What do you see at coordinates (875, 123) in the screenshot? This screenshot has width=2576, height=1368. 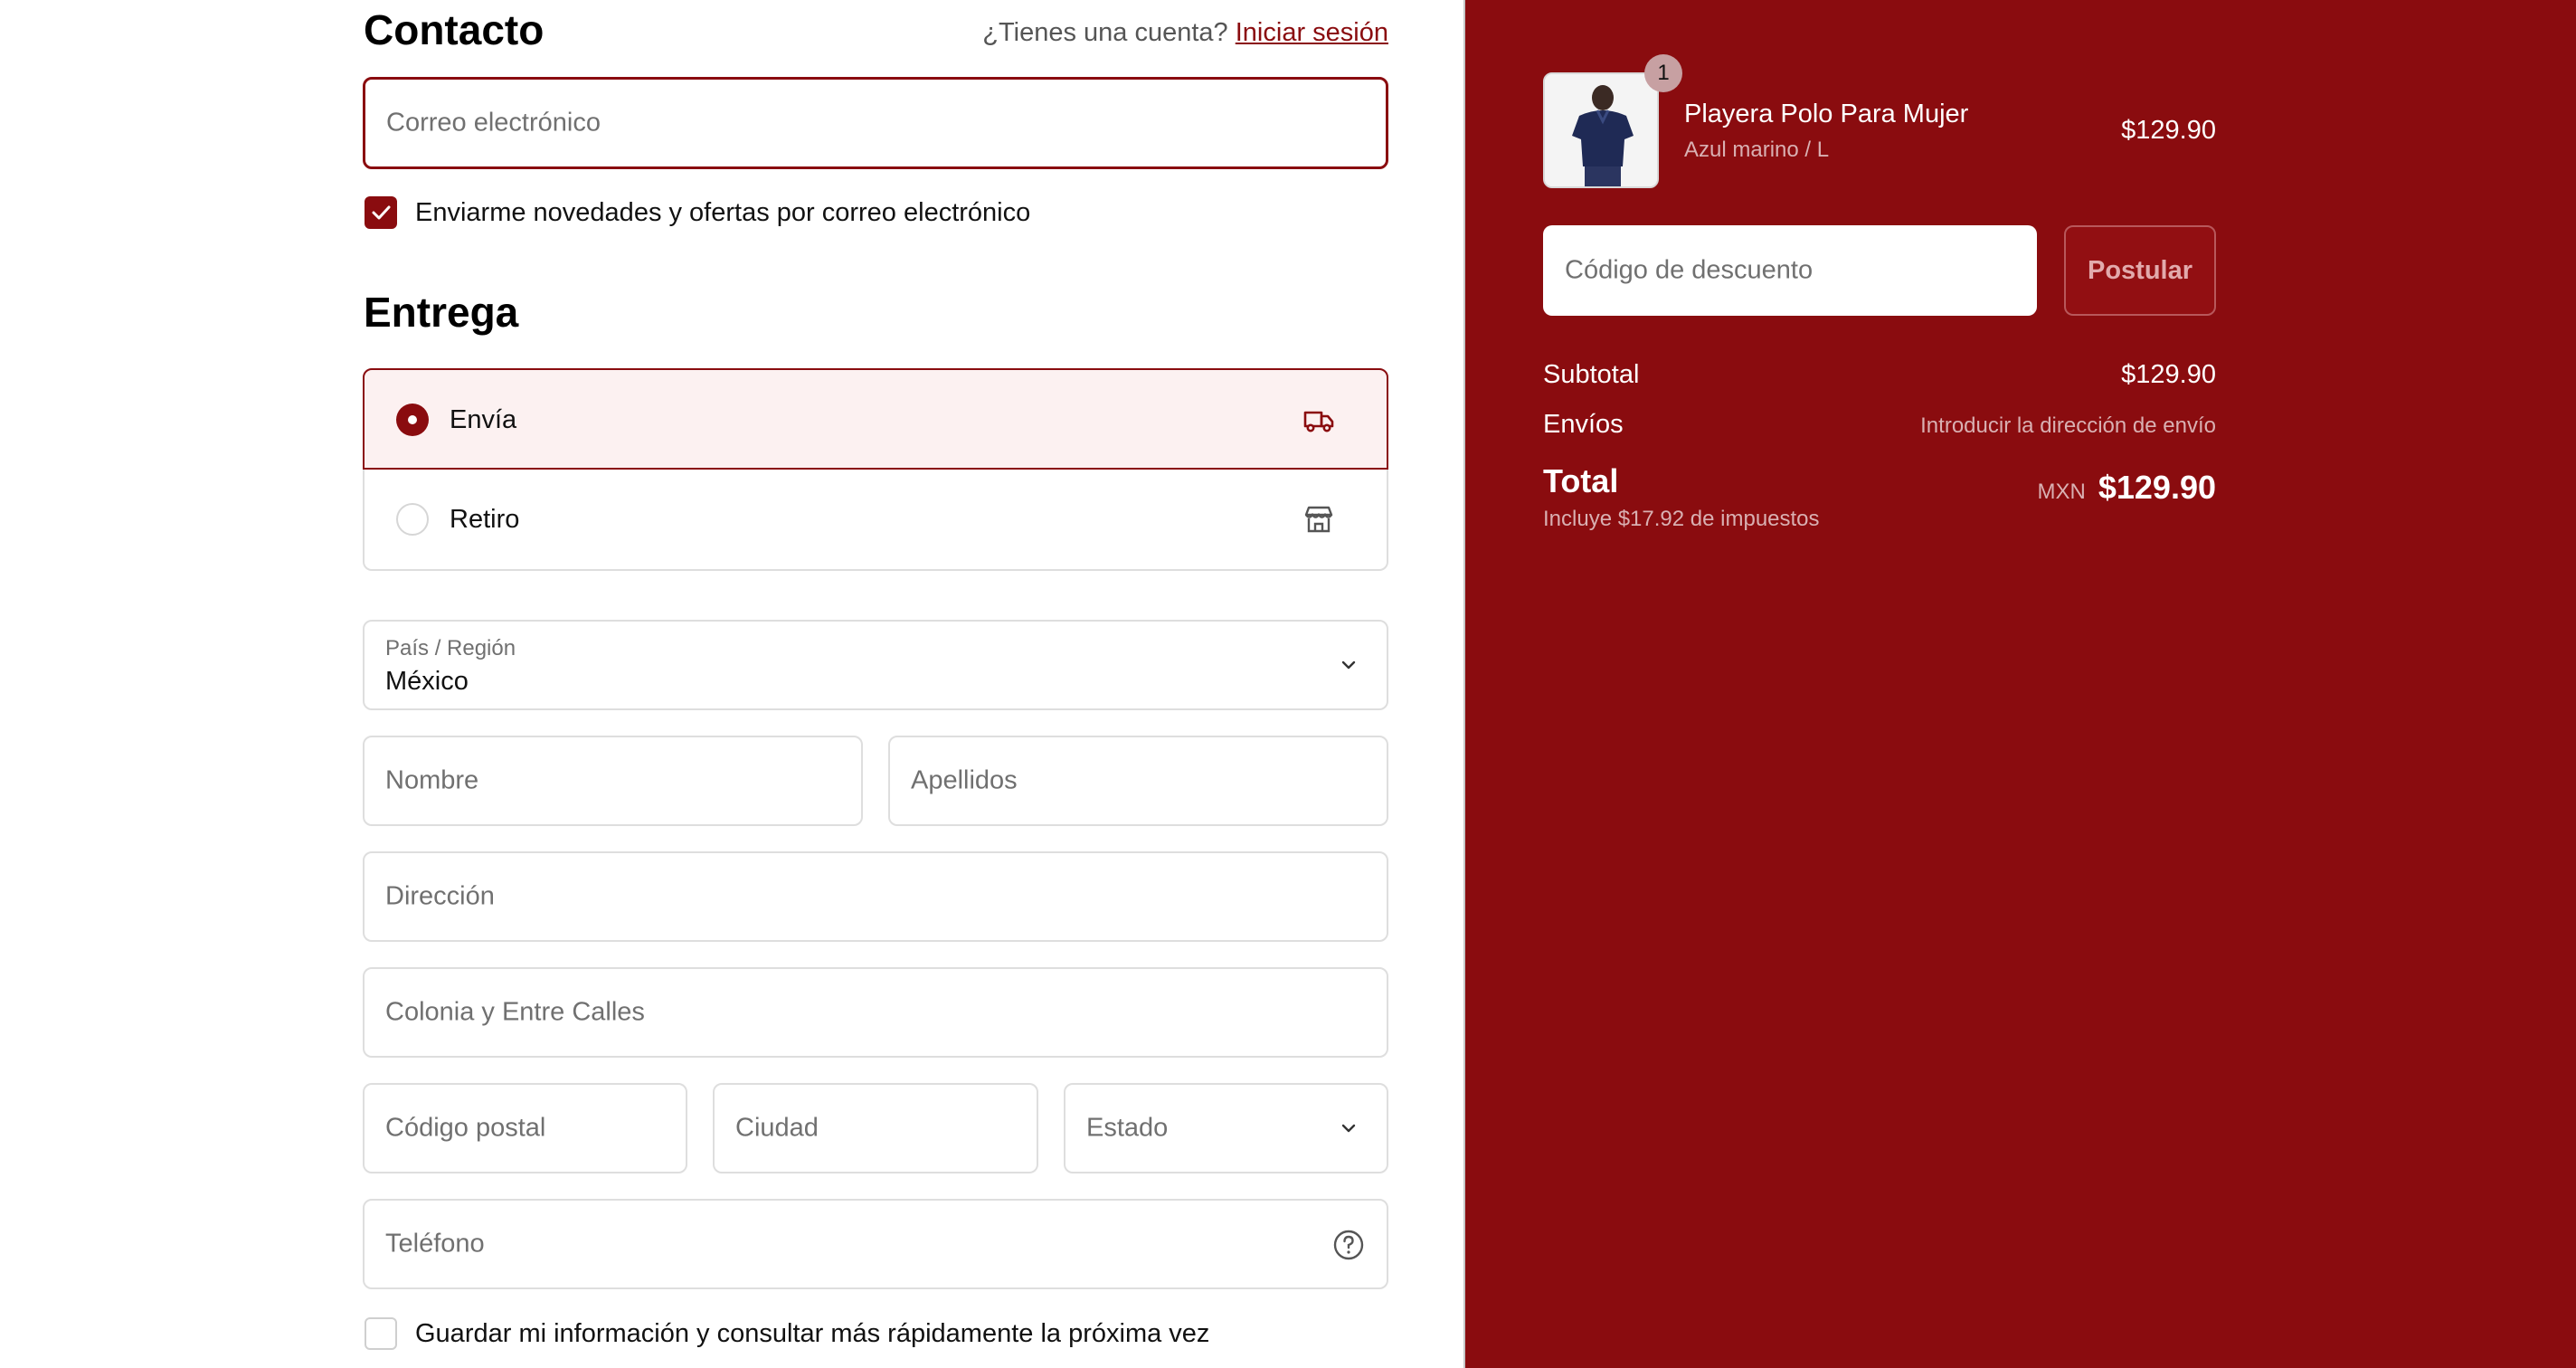 I see `email-field: Correo electrónico` at bounding box center [875, 123].